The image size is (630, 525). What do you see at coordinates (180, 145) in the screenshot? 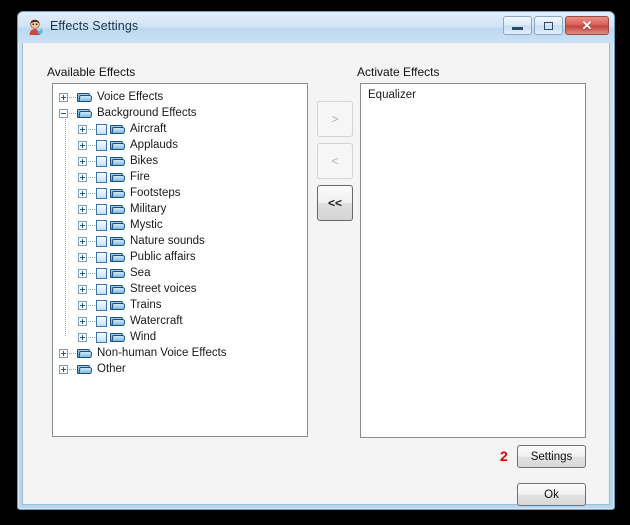
I see `tree-item-applauds: Applauds` at bounding box center [180, 145].